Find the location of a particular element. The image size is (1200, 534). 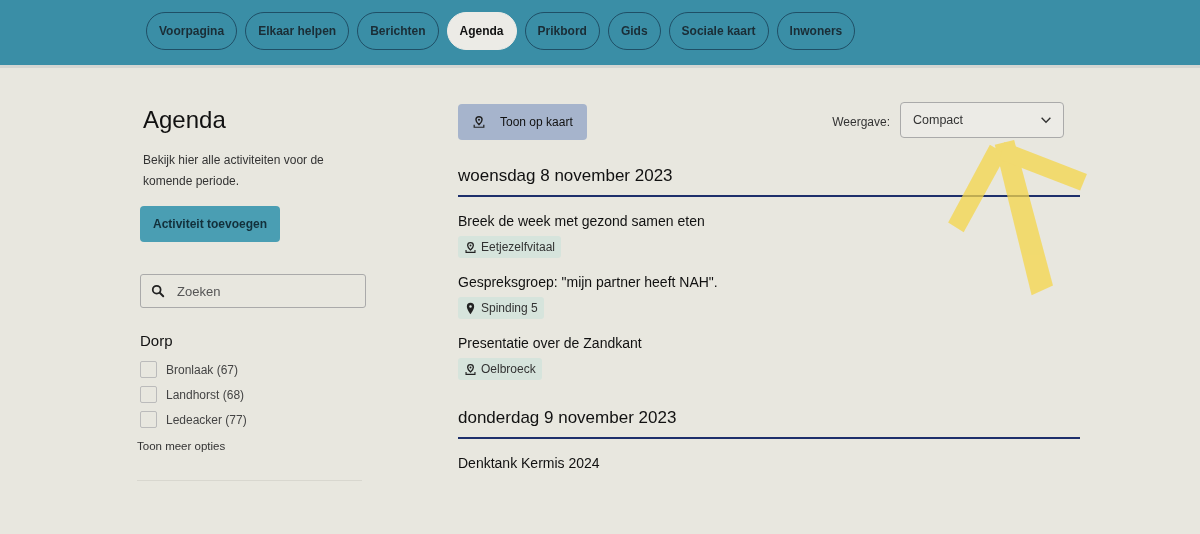

location-tag: Spinding 5 is located at coordinates (501, 308).